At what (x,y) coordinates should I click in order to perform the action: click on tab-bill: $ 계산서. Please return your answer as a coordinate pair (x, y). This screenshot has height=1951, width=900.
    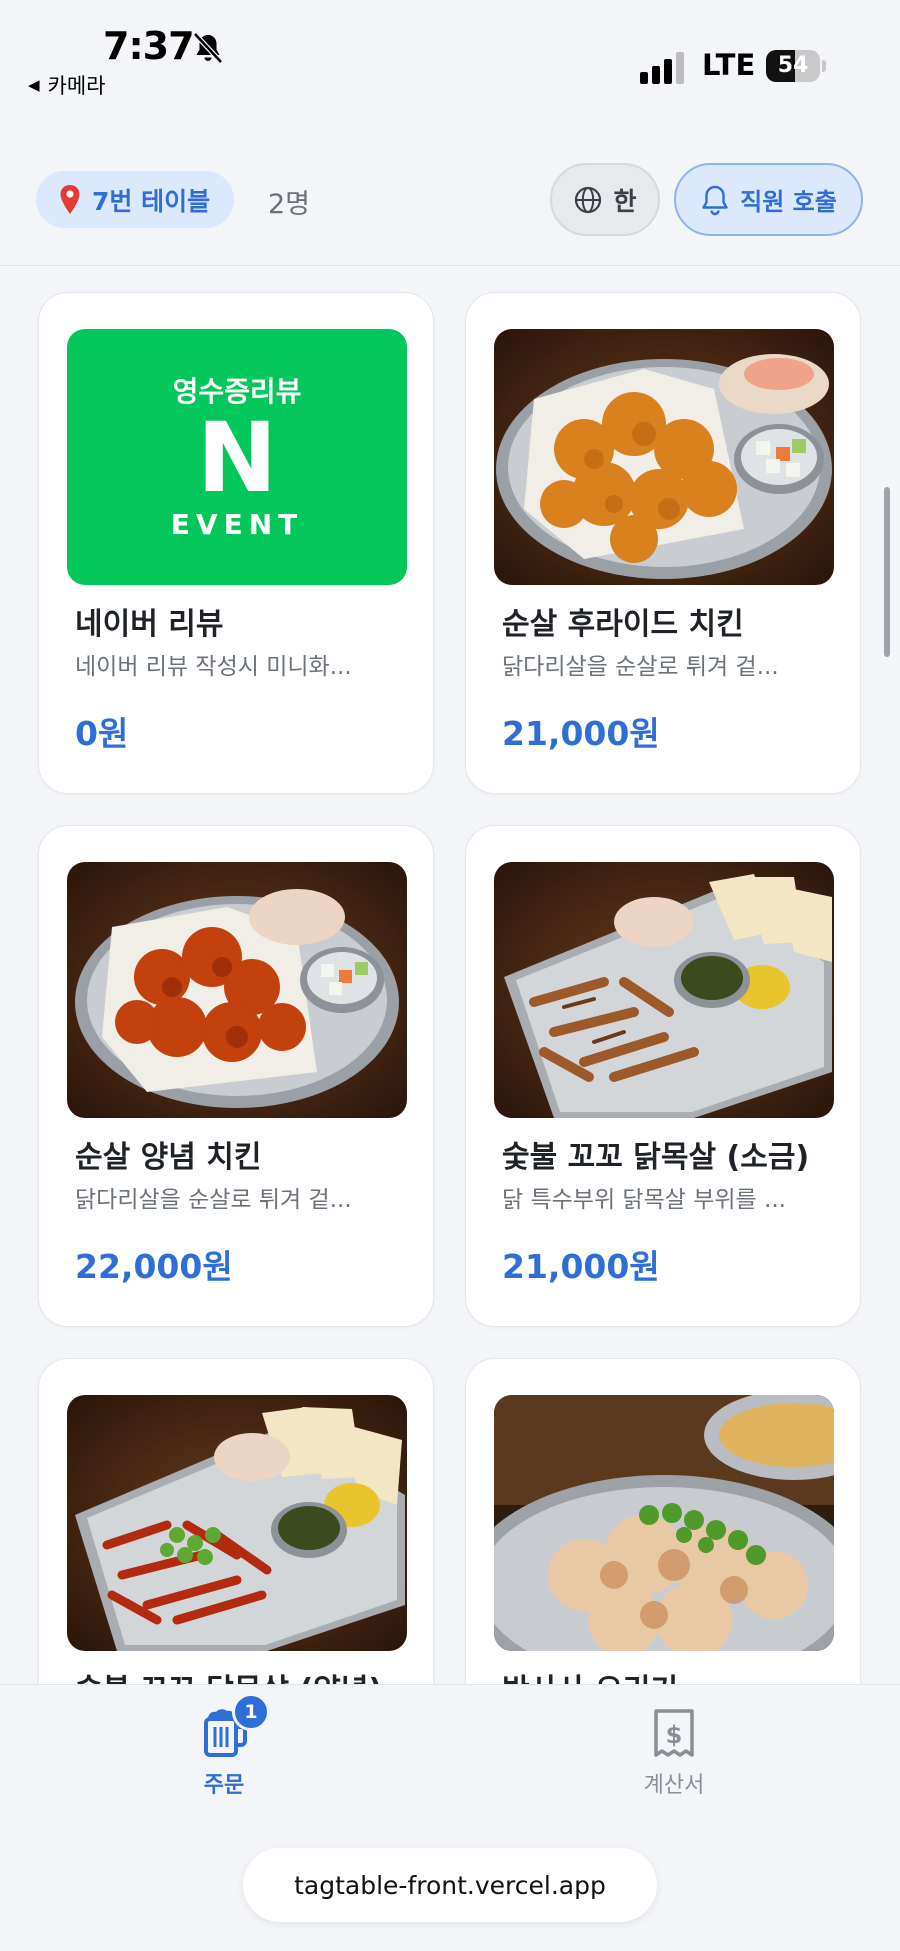
    Looking at the image, I should click on (674, 1752).